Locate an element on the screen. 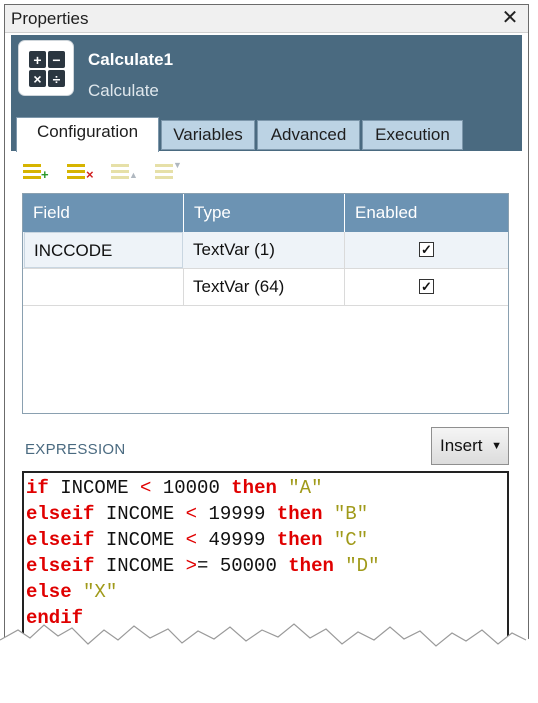 The image size is (538, 703). table-row: TextVar (64) ✓ is located at coordinates (265, 287).